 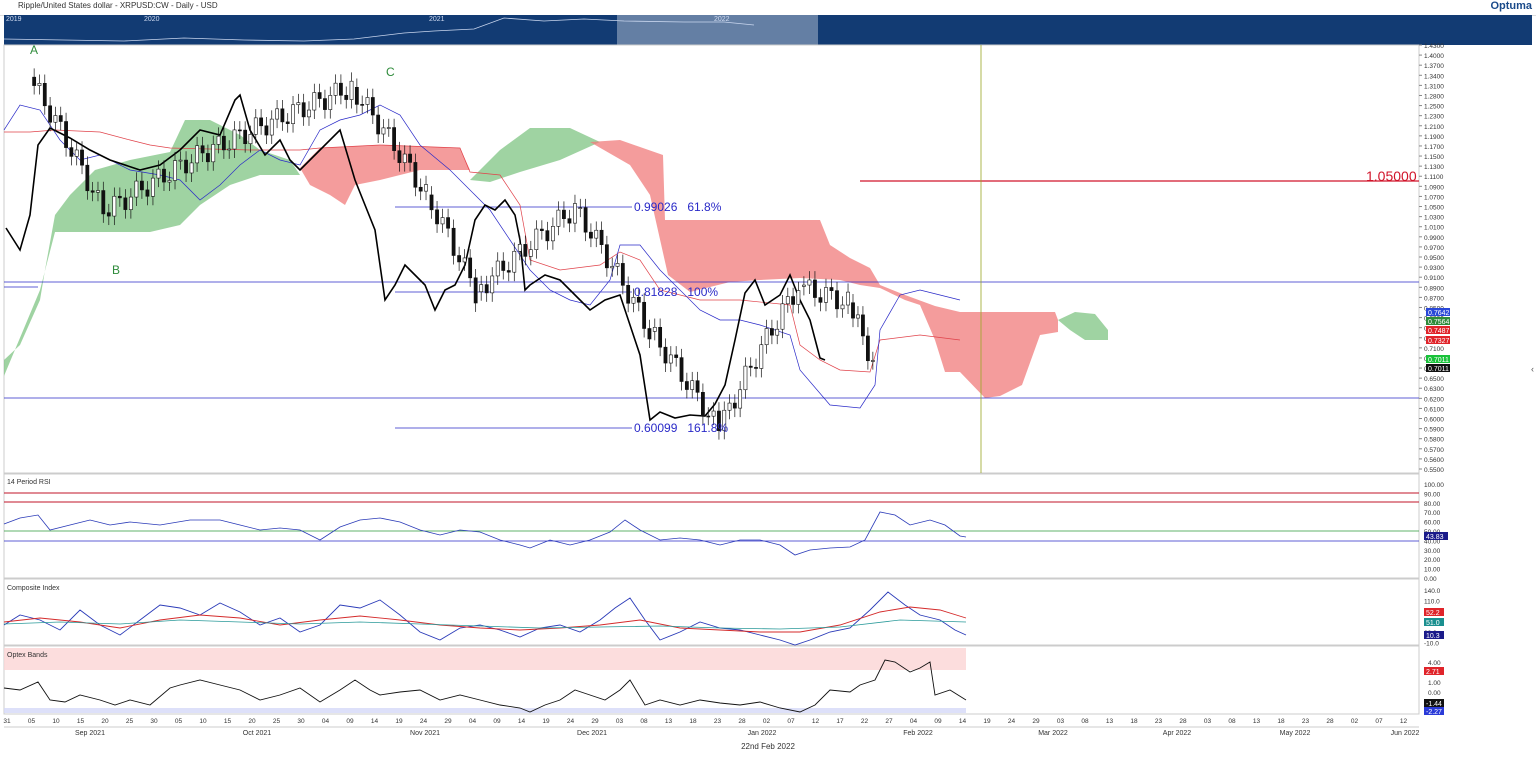 What do you see at coordinates (56, 721) in the screenshot?
I see `x-tick-day: 10` at bounding box center [56, 721].